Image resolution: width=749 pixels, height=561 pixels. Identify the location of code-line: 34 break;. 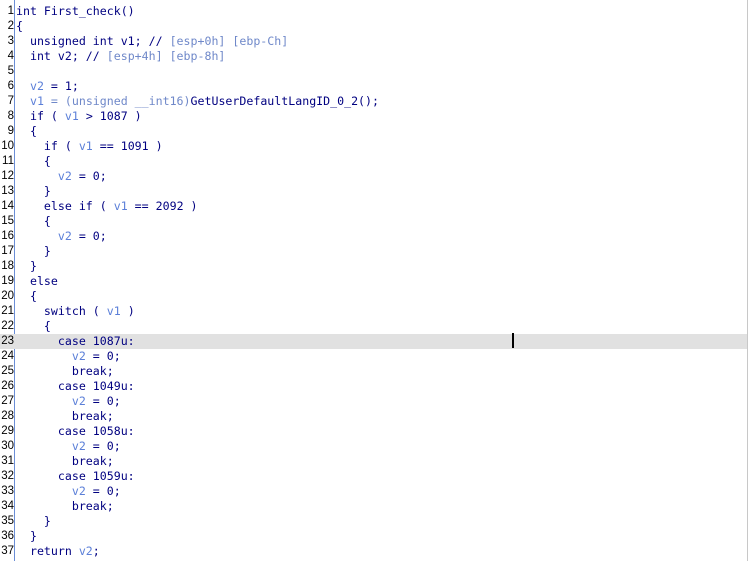
(373, 506).